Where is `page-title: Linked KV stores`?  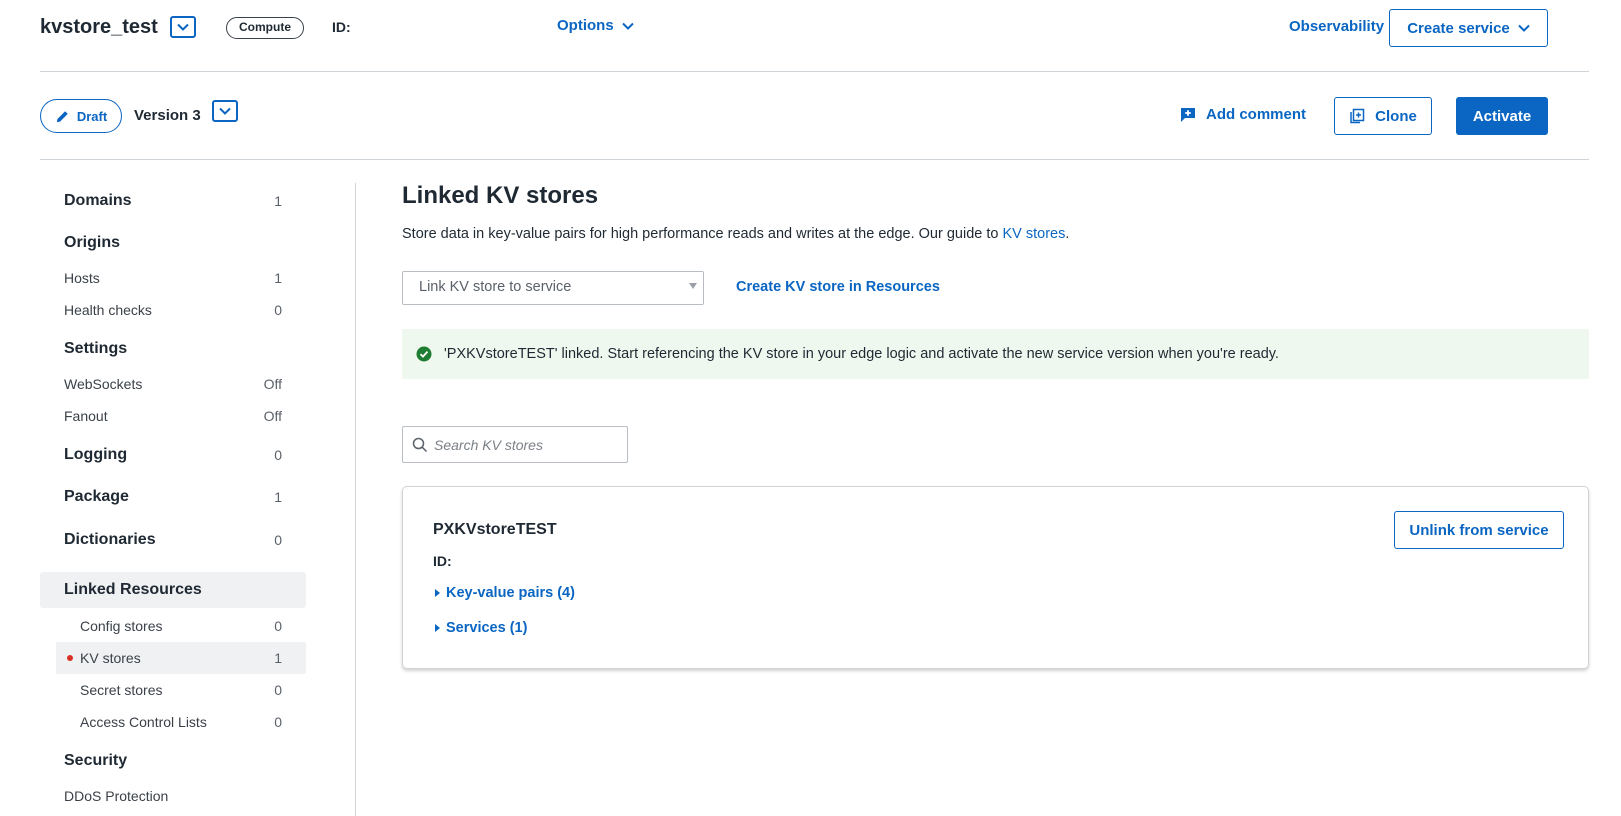
page-title: Linked KV stores is located at coordinates (500, 195).